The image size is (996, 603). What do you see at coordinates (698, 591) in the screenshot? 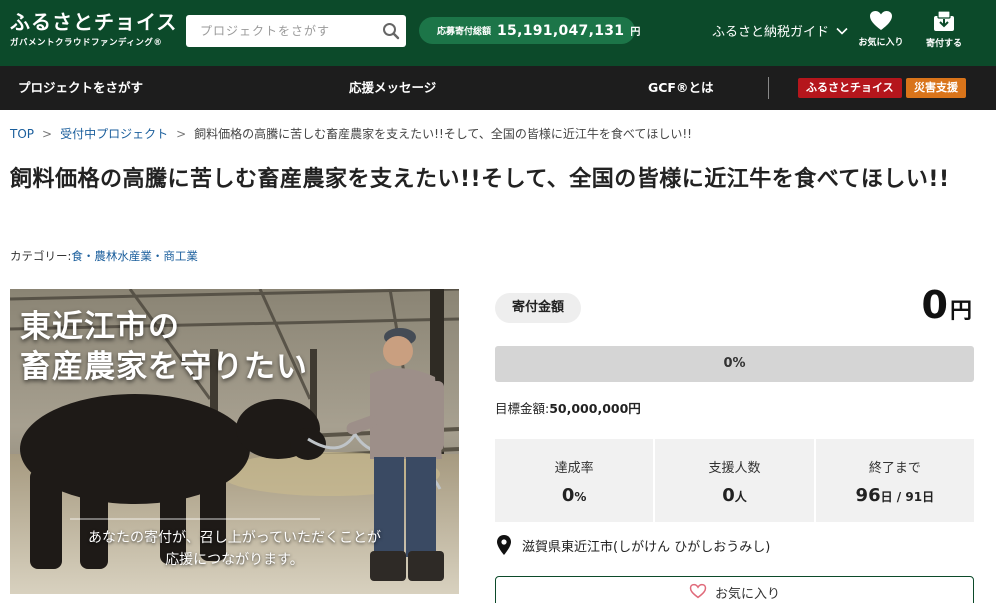
I see `heart-outline-icon` at bounding box center [698, 591].